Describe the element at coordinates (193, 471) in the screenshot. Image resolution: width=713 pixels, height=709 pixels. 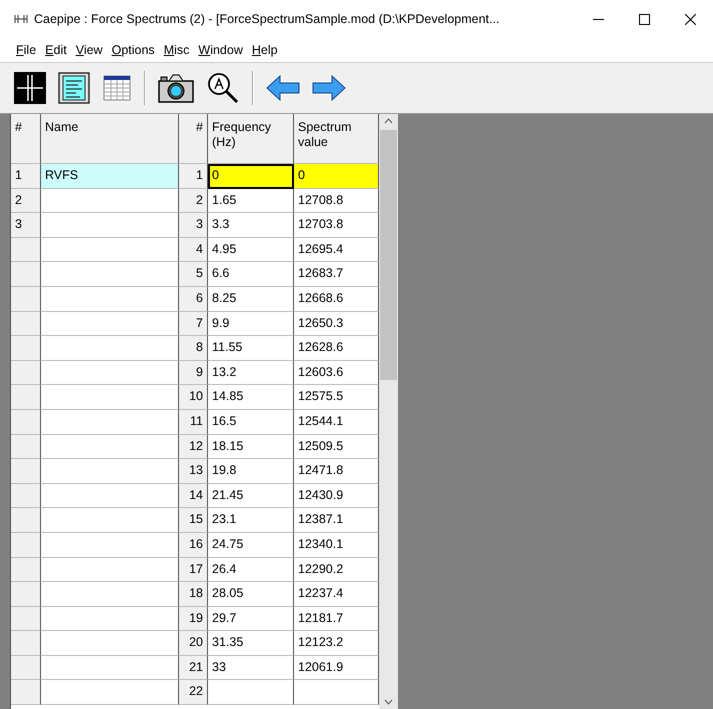
I see `row-number: 13` at that location.